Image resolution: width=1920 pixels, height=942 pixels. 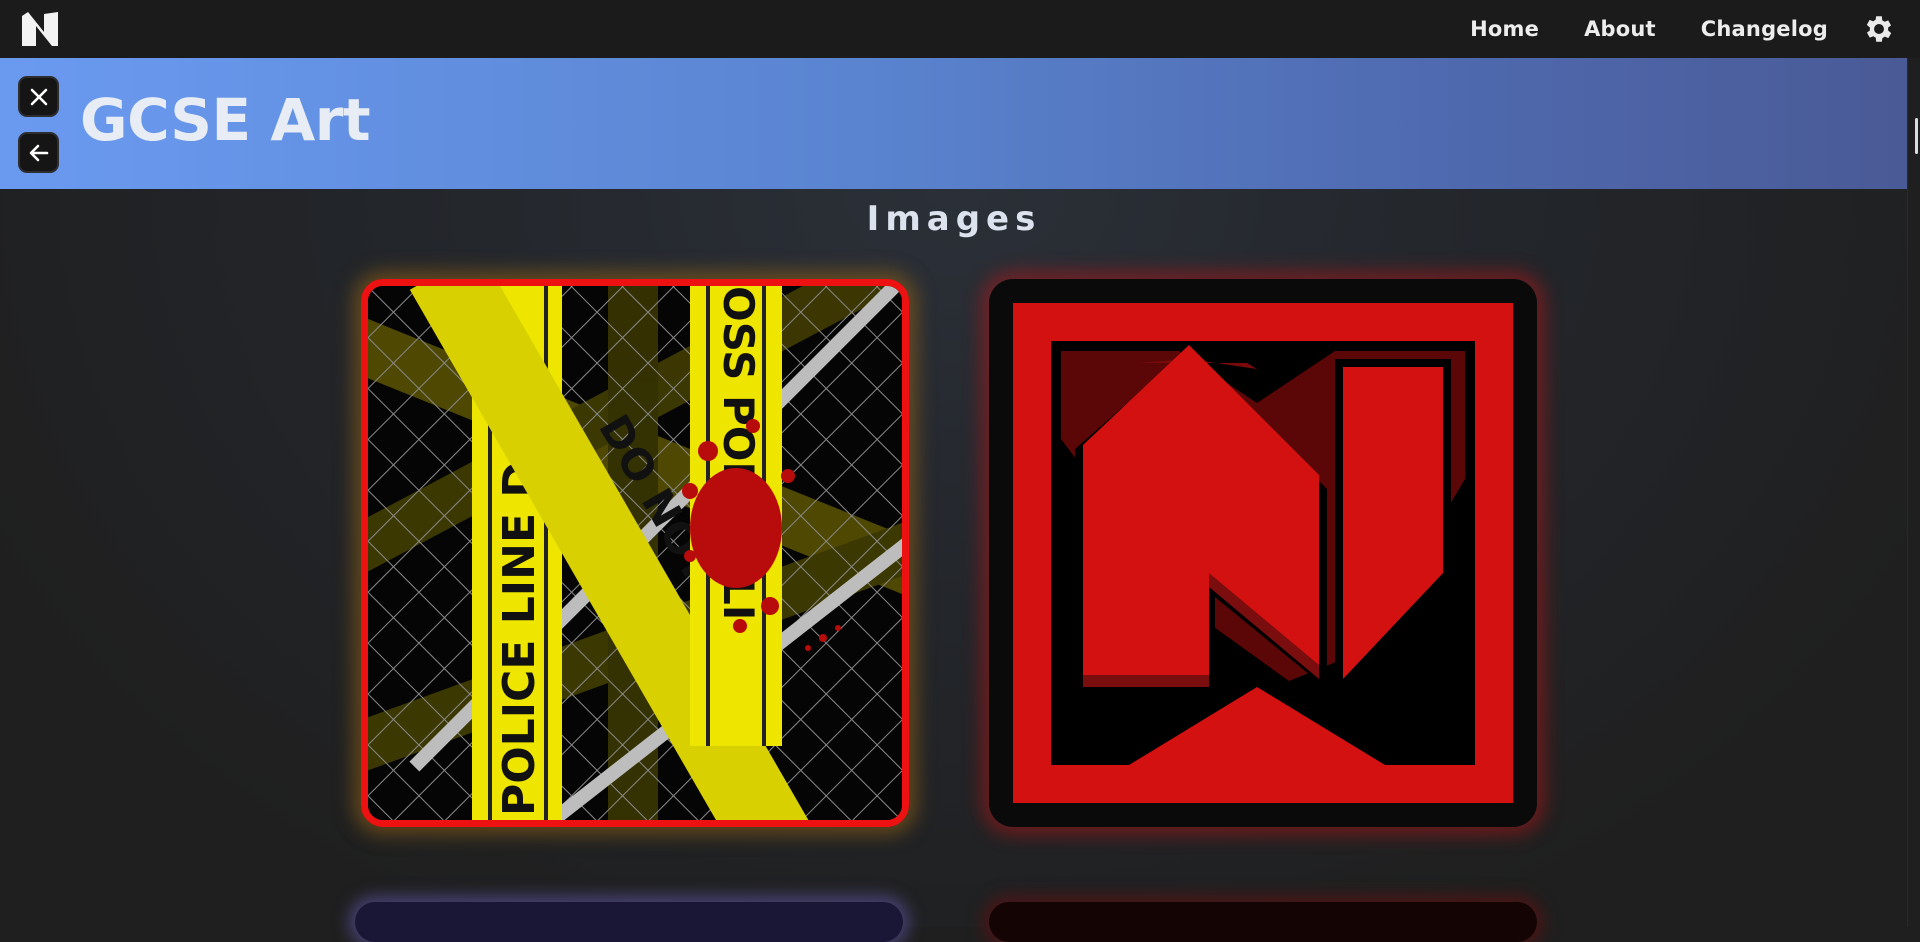 What do you see at coordinates (1913, 492) in the screenshot?
I see `page-scrollbar` at bounding box center [1913, 492].